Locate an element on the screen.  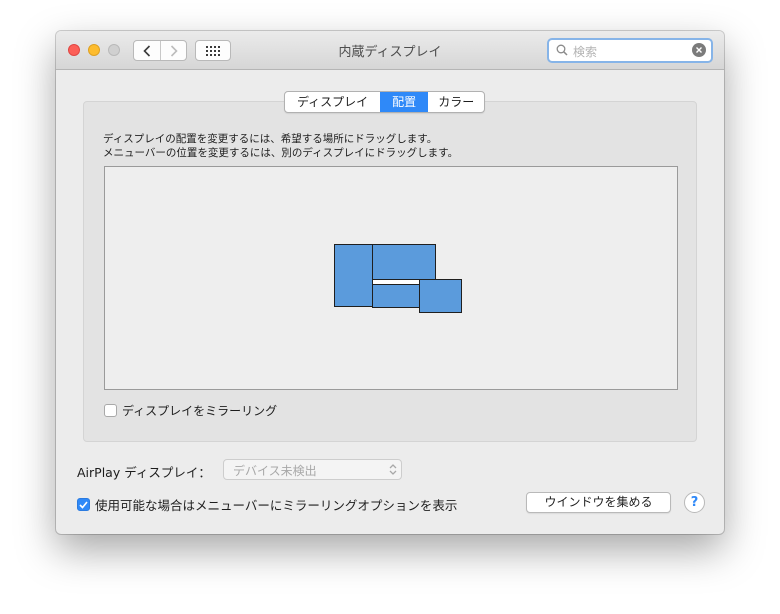
clear-icon is located at coordinates (699, 50).